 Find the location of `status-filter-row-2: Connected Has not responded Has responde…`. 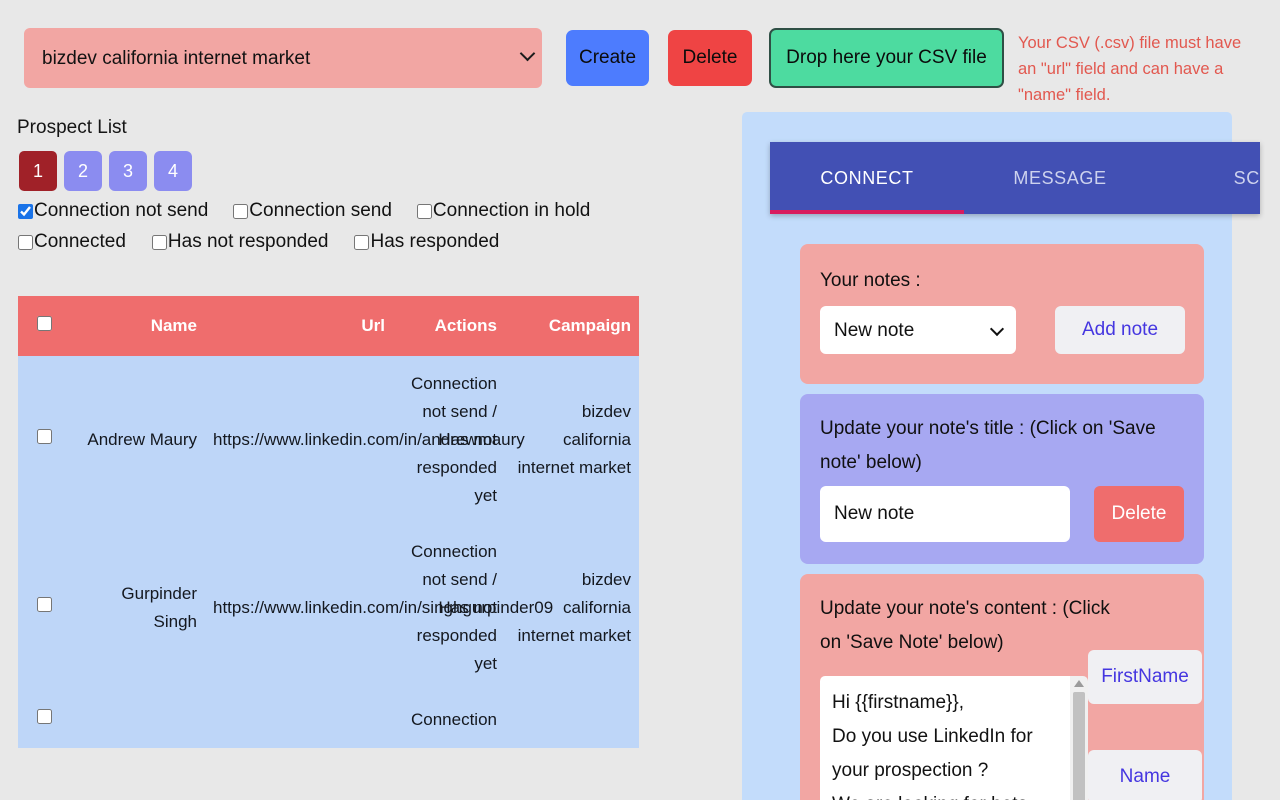

status-filter-row-2: Connected Has not responded Has responde… is located at coordinates (328, 242).